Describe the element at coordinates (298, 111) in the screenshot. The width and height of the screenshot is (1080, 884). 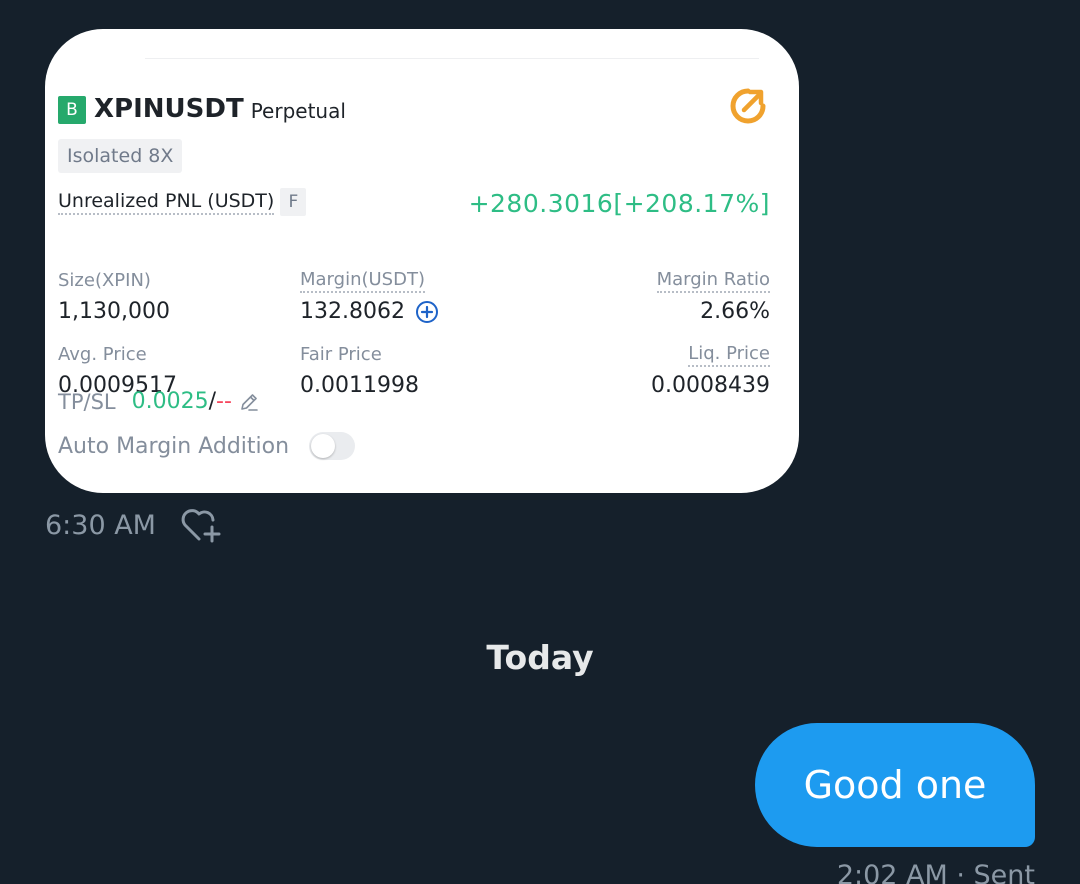
I see `contract-type: Perpetual` at that location.